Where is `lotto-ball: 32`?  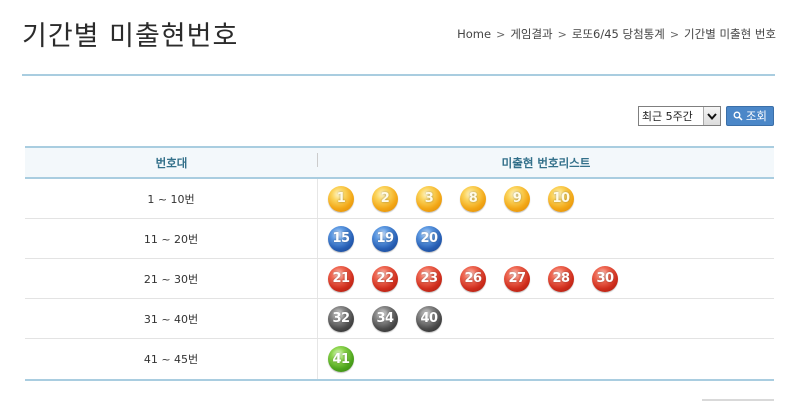 lotto-ball: 32 is located at coordinates (341, 318).